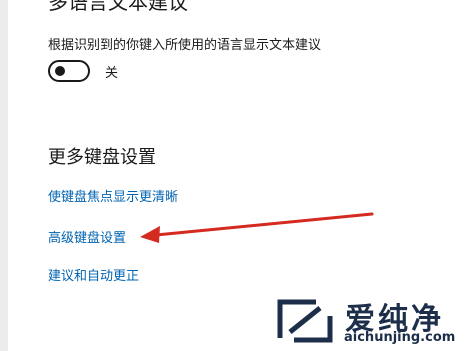  Describe the element at coordinates (112, 73) in the screenshot. I see `toggle-state-label: 关` at that location.